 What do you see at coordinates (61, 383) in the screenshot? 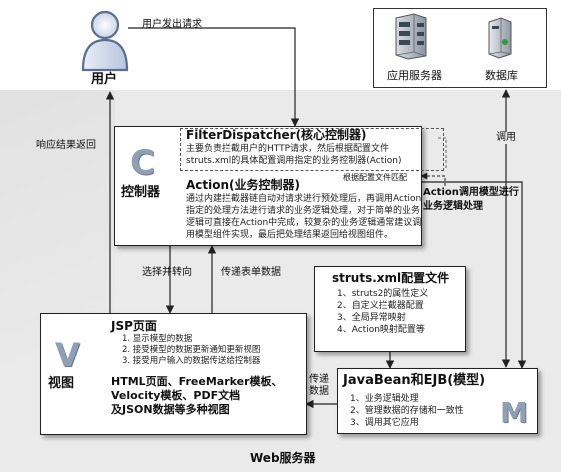
I see `view-name: 视图` at bounding box center [61, 383].